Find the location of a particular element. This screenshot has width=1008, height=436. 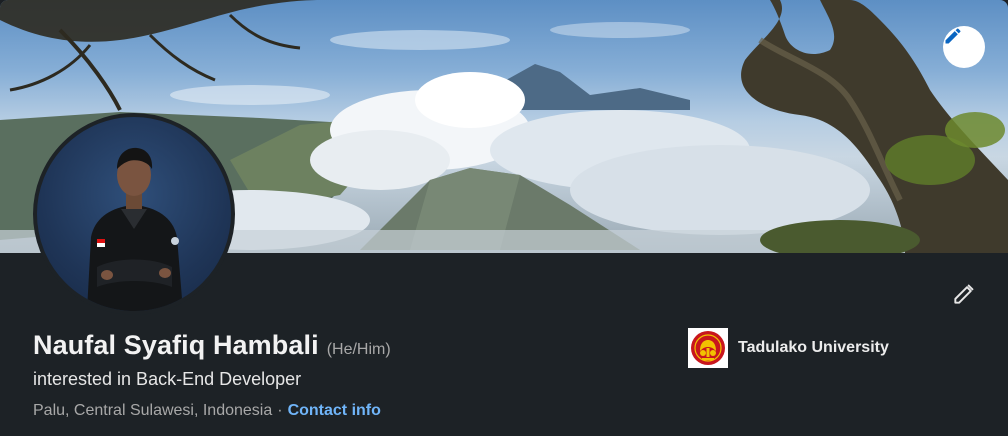

avatar-person-image is located at coordinates (135, 229).